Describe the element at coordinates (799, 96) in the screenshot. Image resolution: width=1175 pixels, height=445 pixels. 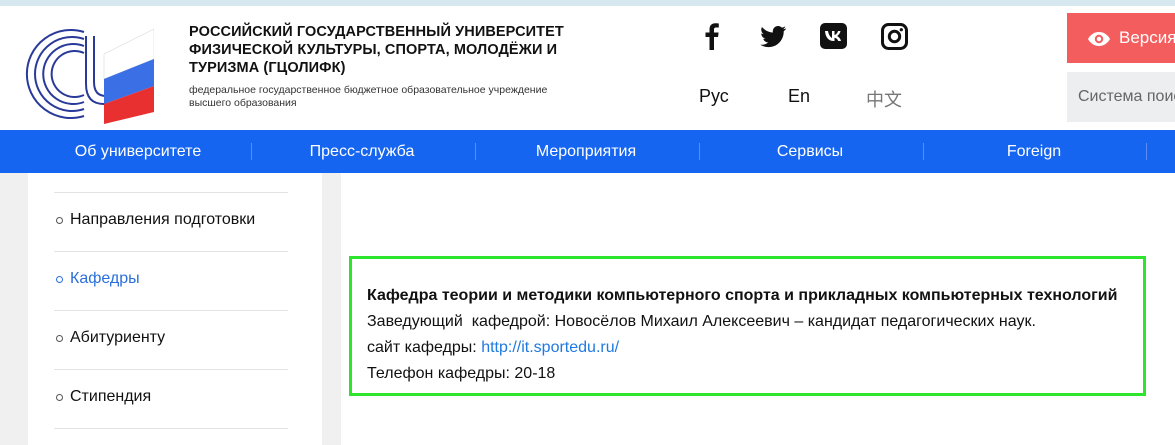
I see `lang-en: En` at that location.